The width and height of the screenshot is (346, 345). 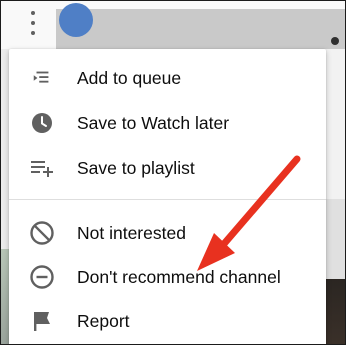 I want to click on clock-icon, so click(x=42, y=123).